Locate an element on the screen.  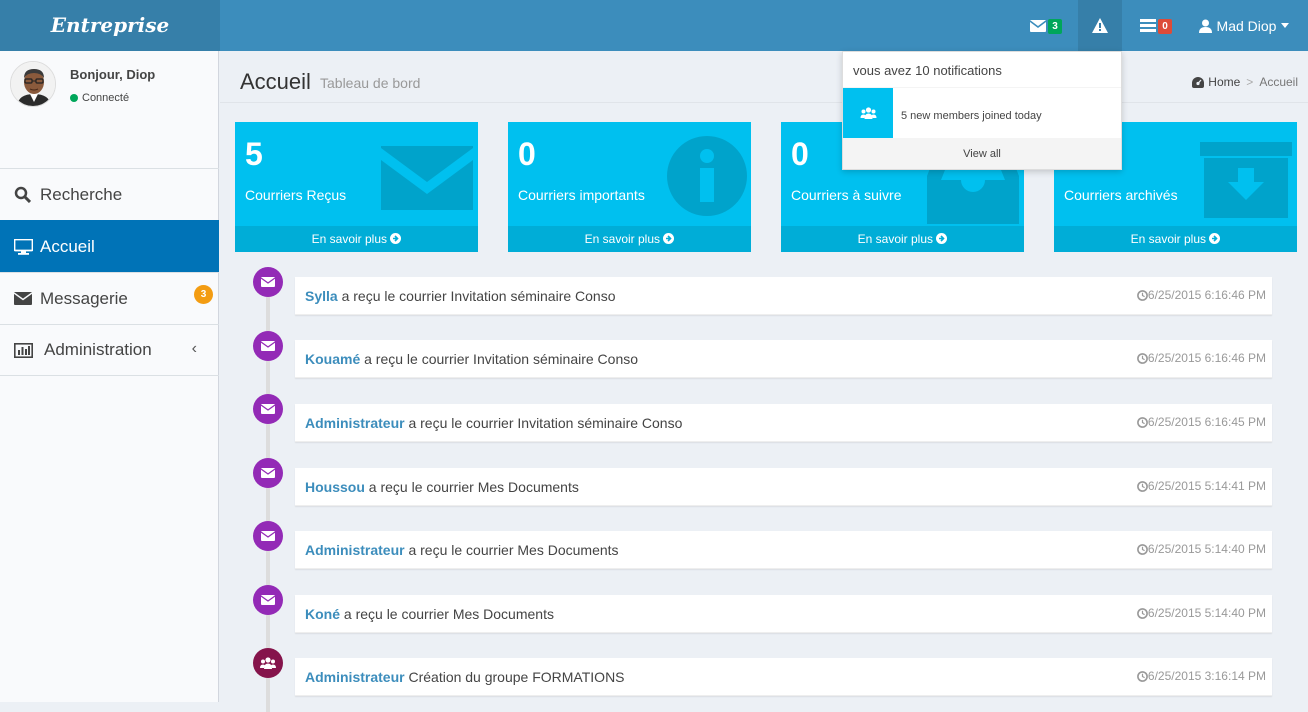
timeline-user-link: Koné is located at coordinates (322, 614).